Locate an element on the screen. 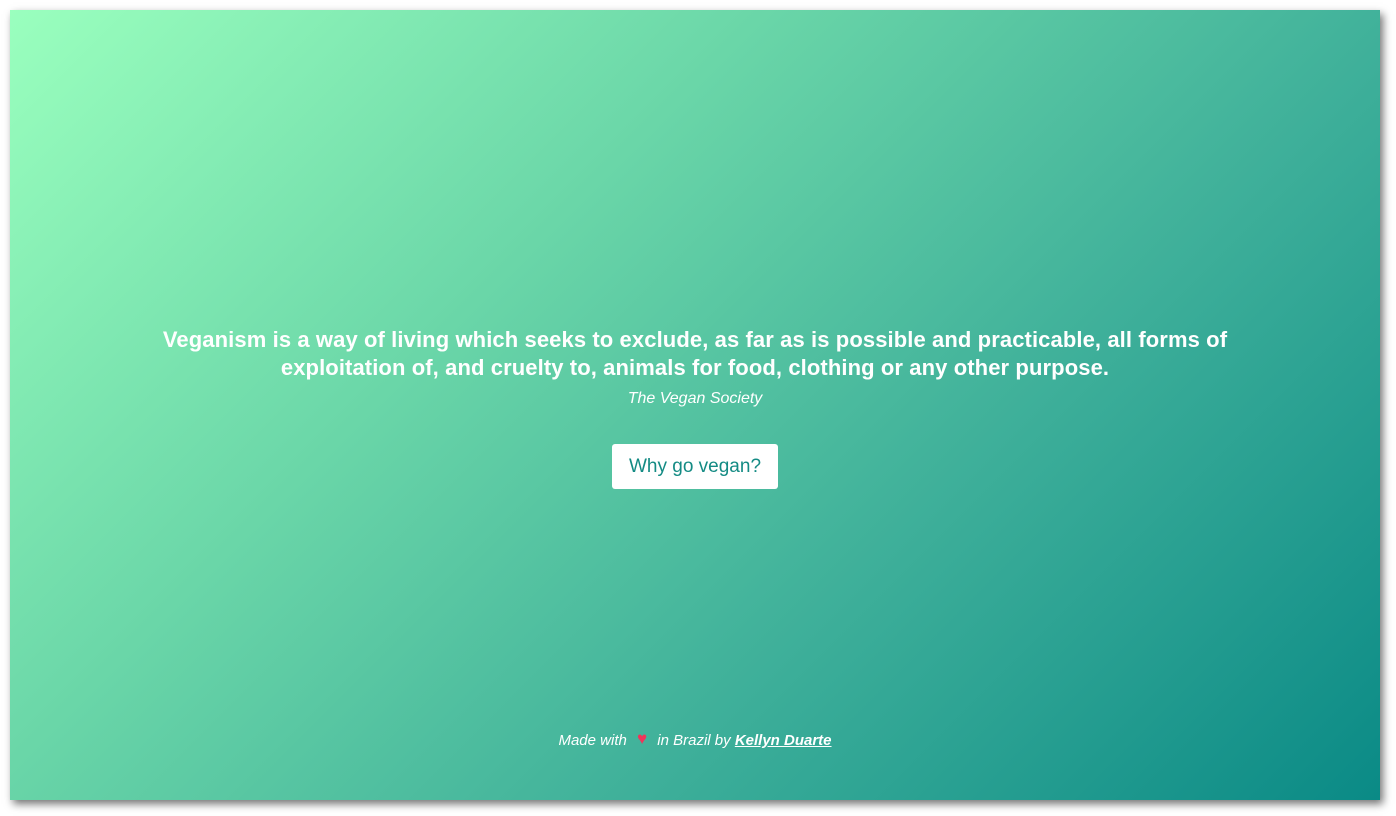 Image resolution: width=1396 pixels, height=816 pixels. why-go-vegan-button: Why go vegan? is located at coordinates (695, 466).